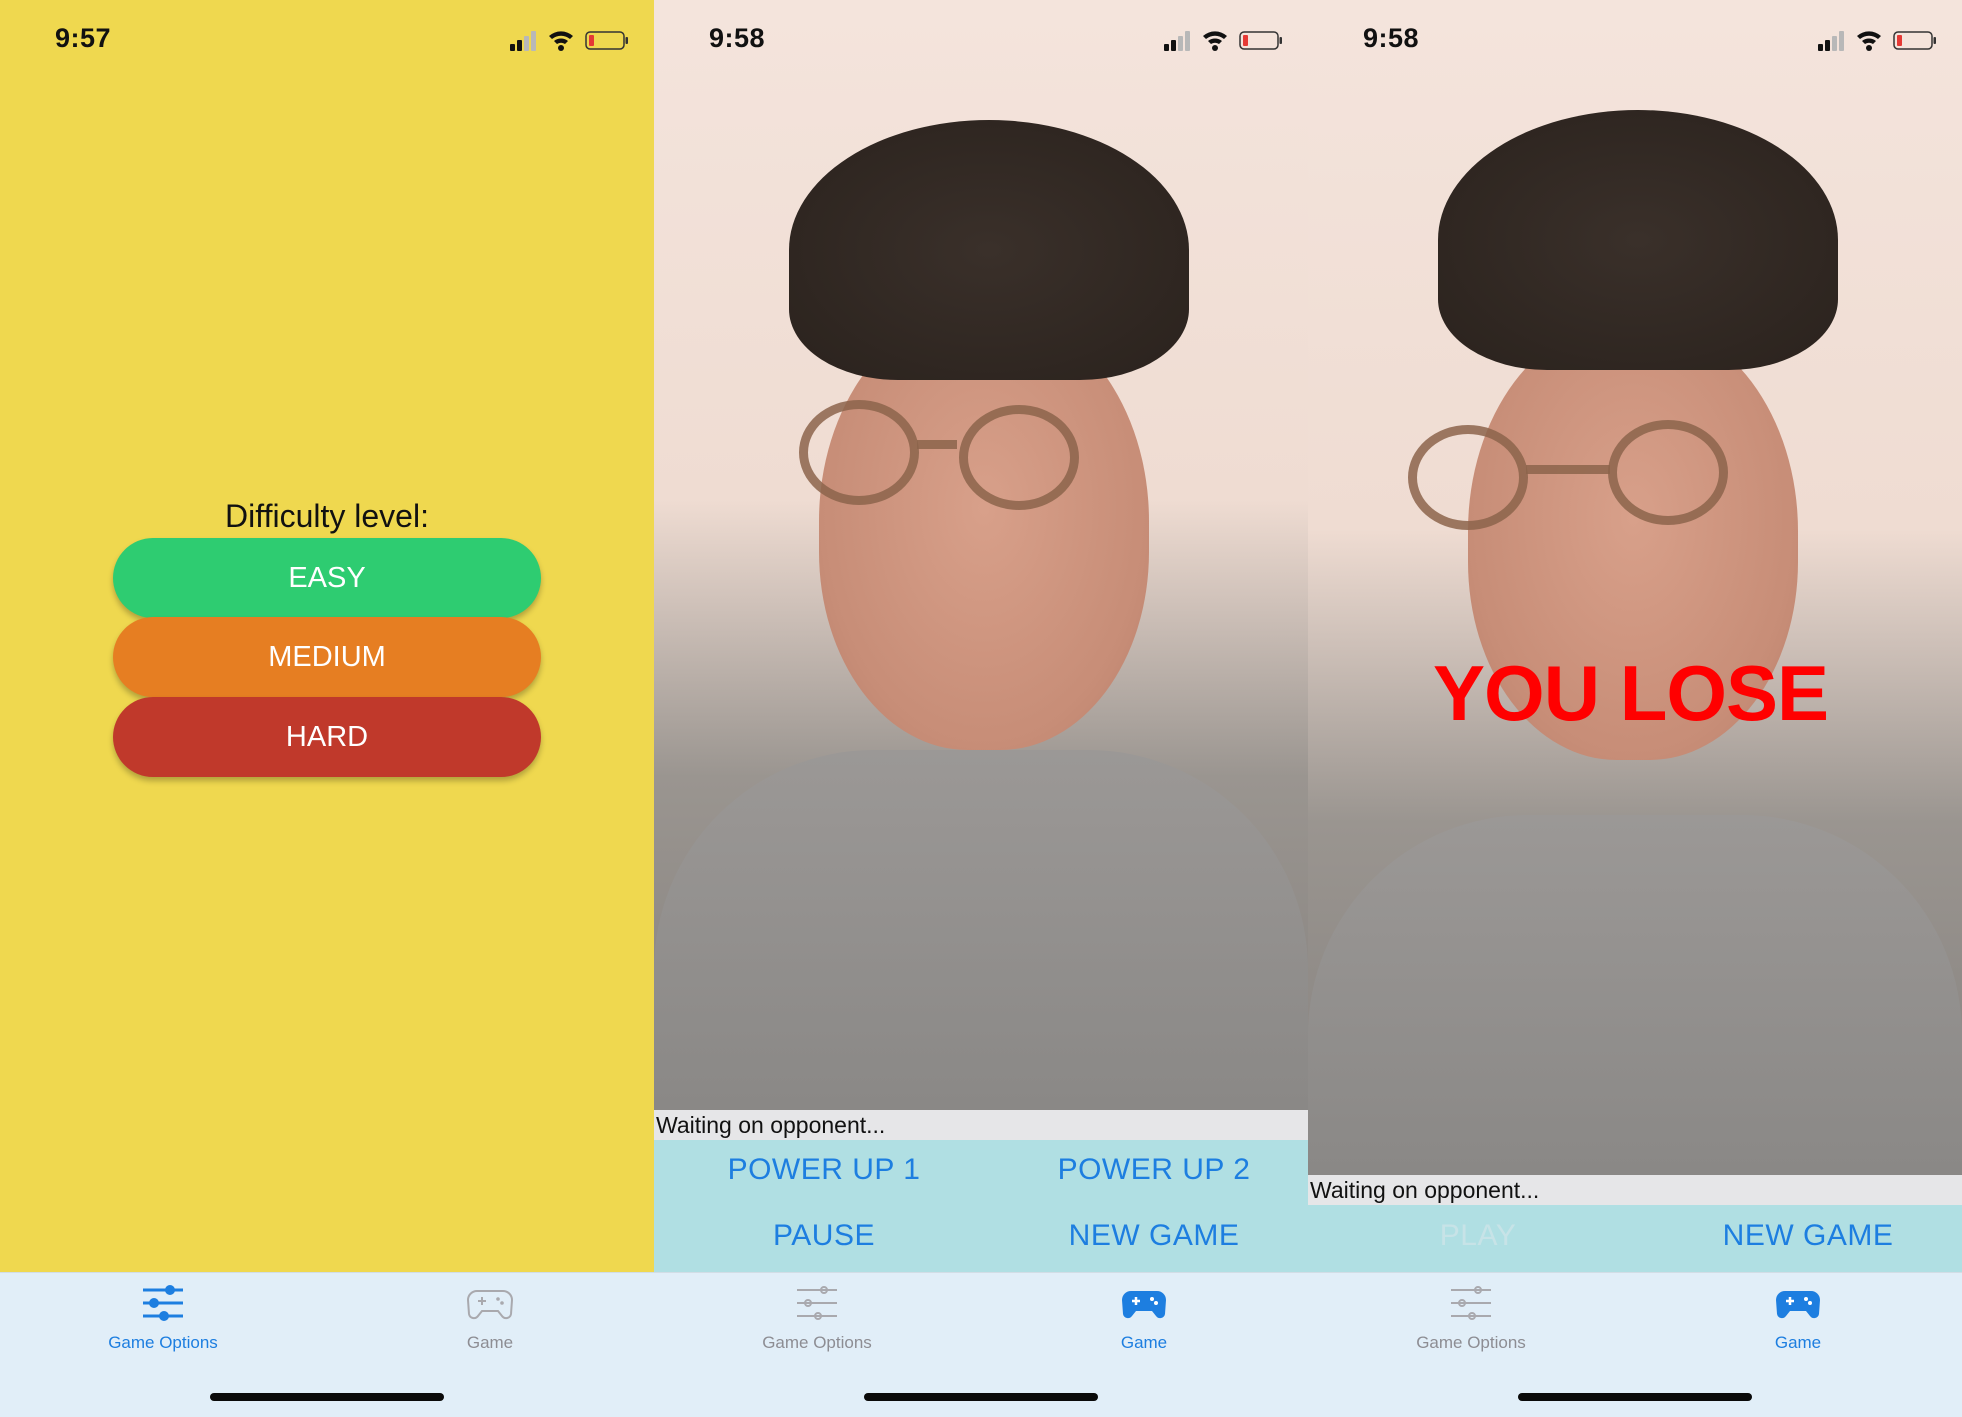  What do you see at coordinates (1154, 1170) in the screenshot?
I see `power-up-2-button: POWER UP 2` at bounding box center [1154, 1170].